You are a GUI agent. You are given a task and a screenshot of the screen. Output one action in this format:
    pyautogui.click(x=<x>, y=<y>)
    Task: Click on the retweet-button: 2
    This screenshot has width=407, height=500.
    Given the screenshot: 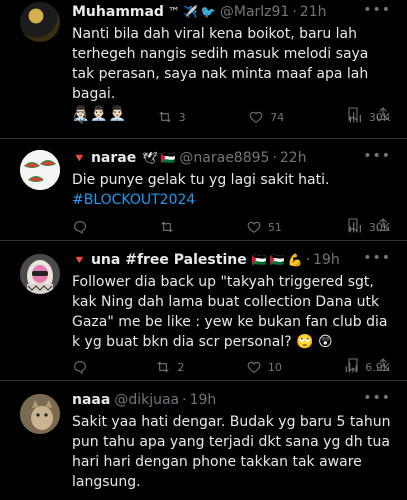 What is the action you would take?
    pyautogui.click(x=169, y=367)
    